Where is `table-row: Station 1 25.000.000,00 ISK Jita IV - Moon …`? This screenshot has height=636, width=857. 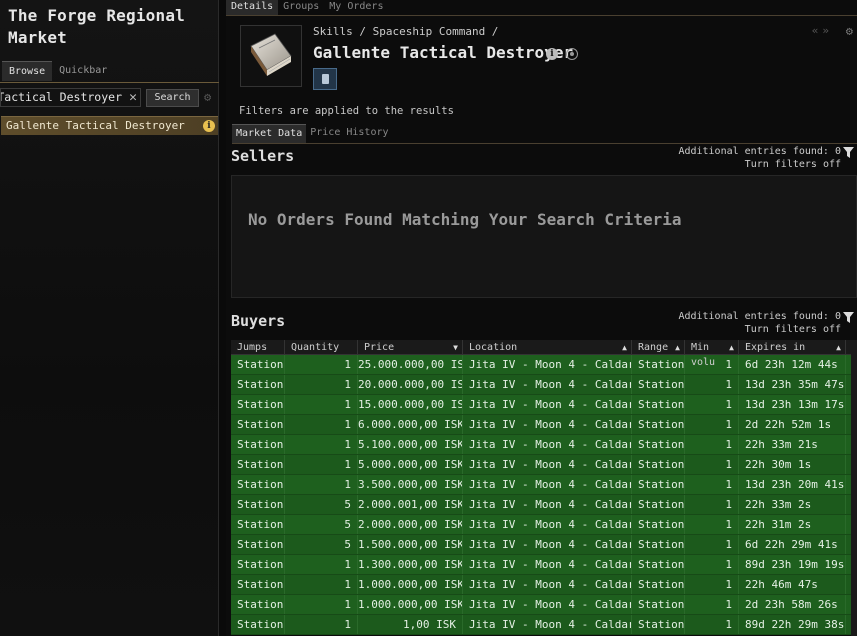 table-row: Station 1 25.000.000,00 ISK Jita IV - Moon … is located at coordinates (541, 365).